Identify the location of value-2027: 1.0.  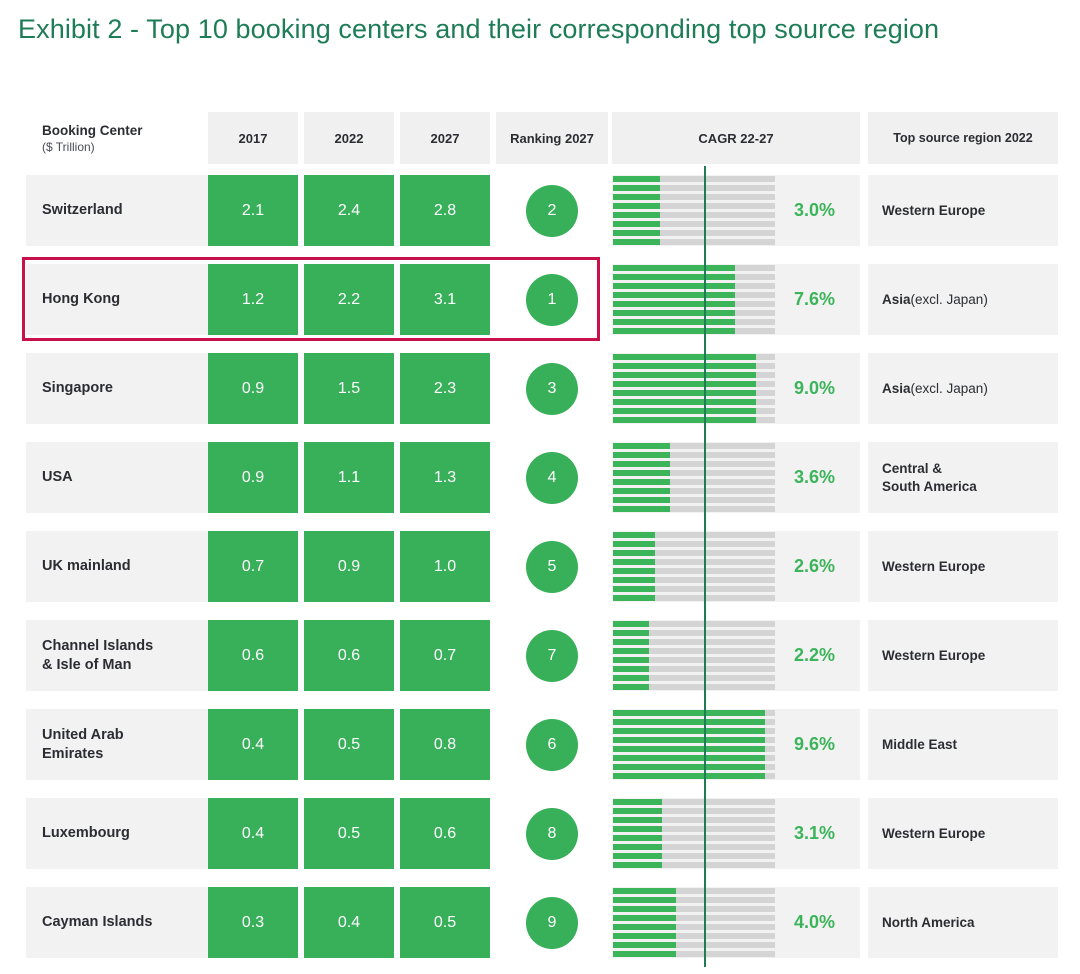
(445, 566).